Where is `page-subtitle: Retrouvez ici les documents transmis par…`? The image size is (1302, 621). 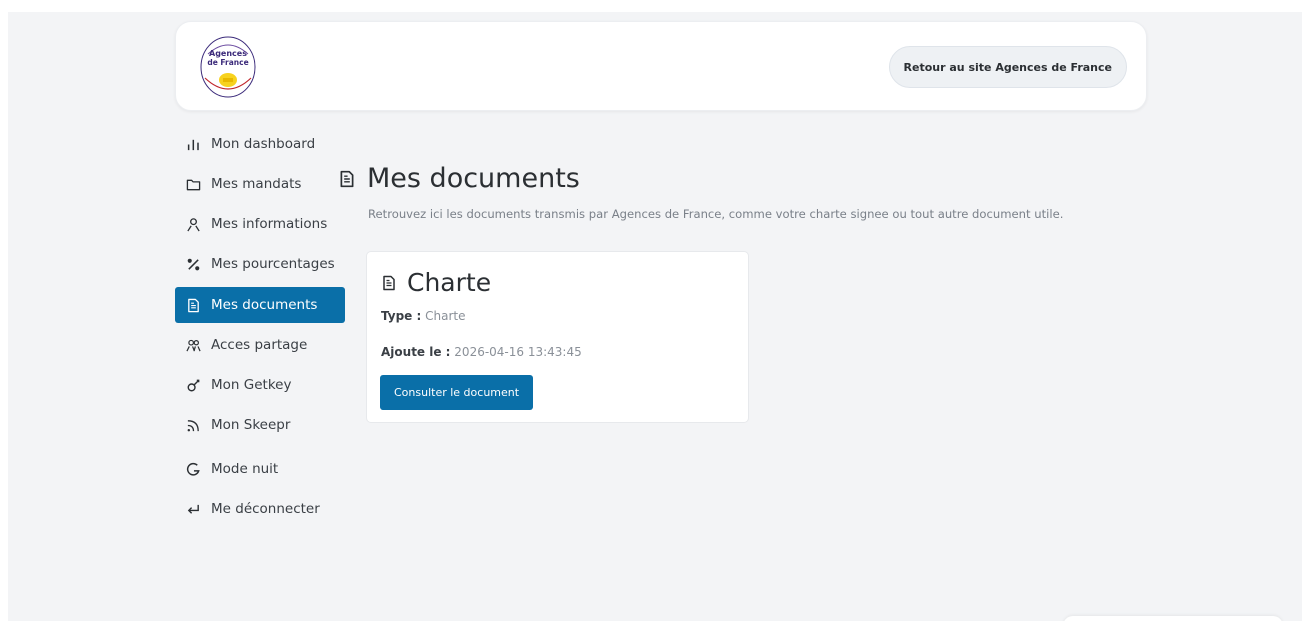
page-subtitle: Retrouvez ici les documents transmis par… is located at coordinates (716, 214).